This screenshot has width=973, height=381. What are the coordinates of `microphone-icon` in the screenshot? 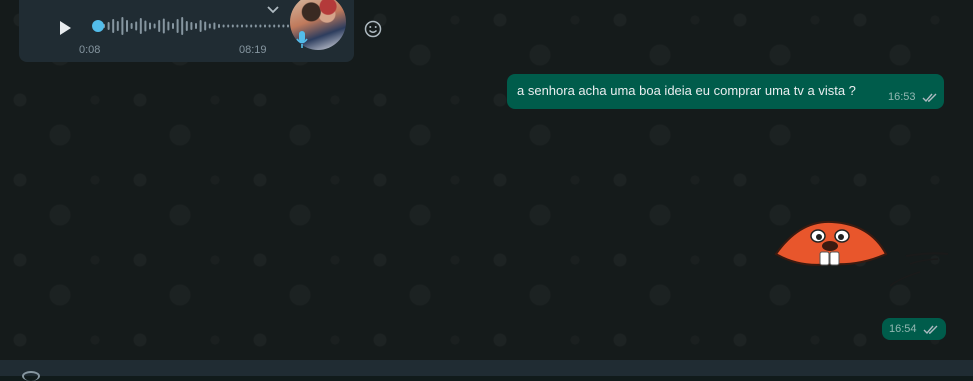 It's located at (302, 39).